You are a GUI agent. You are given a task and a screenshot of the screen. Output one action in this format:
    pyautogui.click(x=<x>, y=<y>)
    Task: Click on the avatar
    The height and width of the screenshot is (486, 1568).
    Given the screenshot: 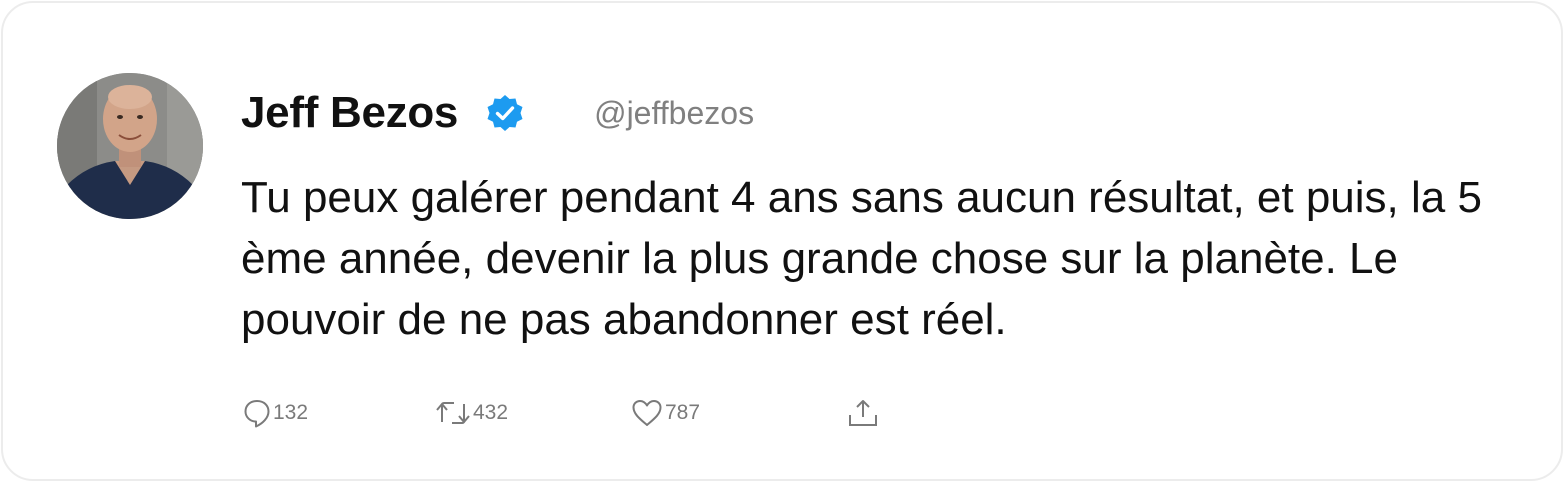 What is the action you would take?
    pyautogui.click(x=130, y=146)
    